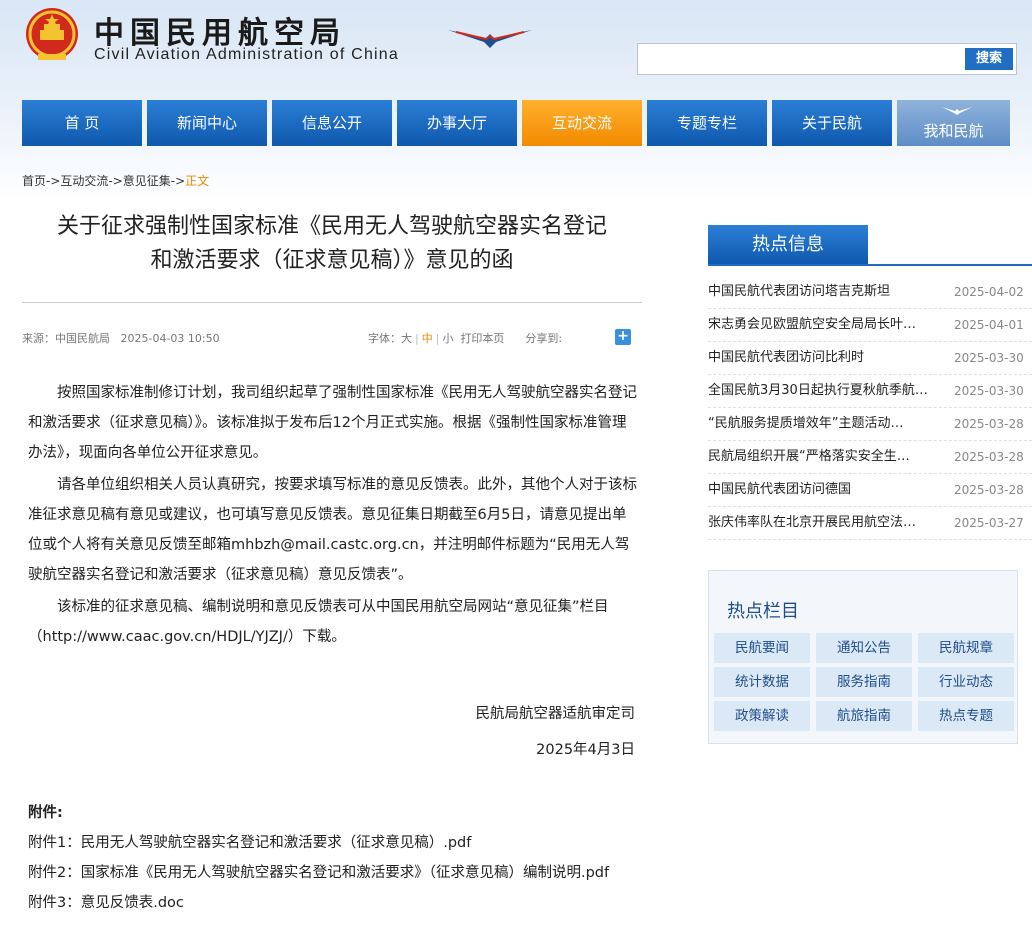  I want to click on search-box: 搜索, so click(827, 59).